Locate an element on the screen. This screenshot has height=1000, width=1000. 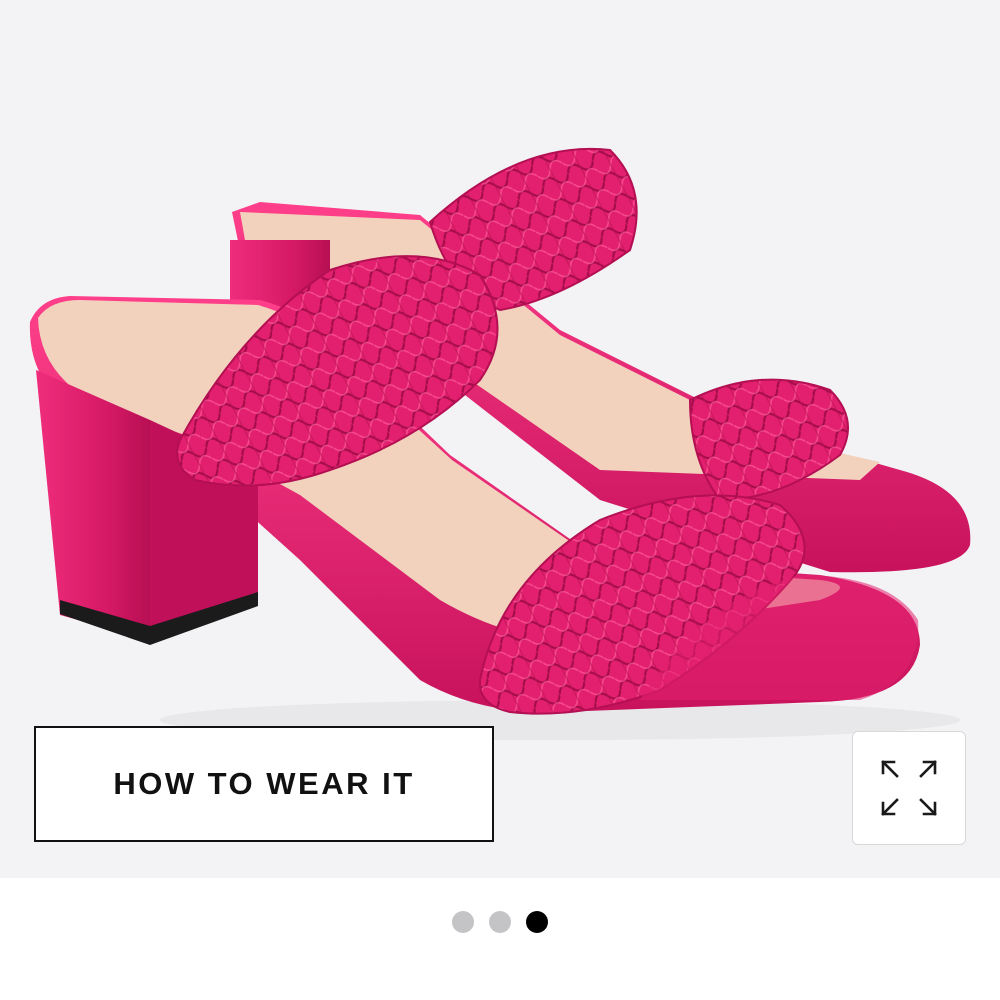
expand-button is located at coordinates (909, 788).